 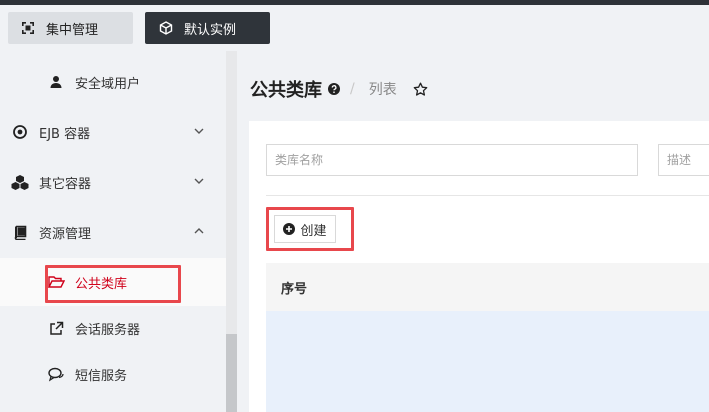 What do you see at coordinates (334, 89) in the screenshot?
I see `help-icon` at bounding box center [334, 89].